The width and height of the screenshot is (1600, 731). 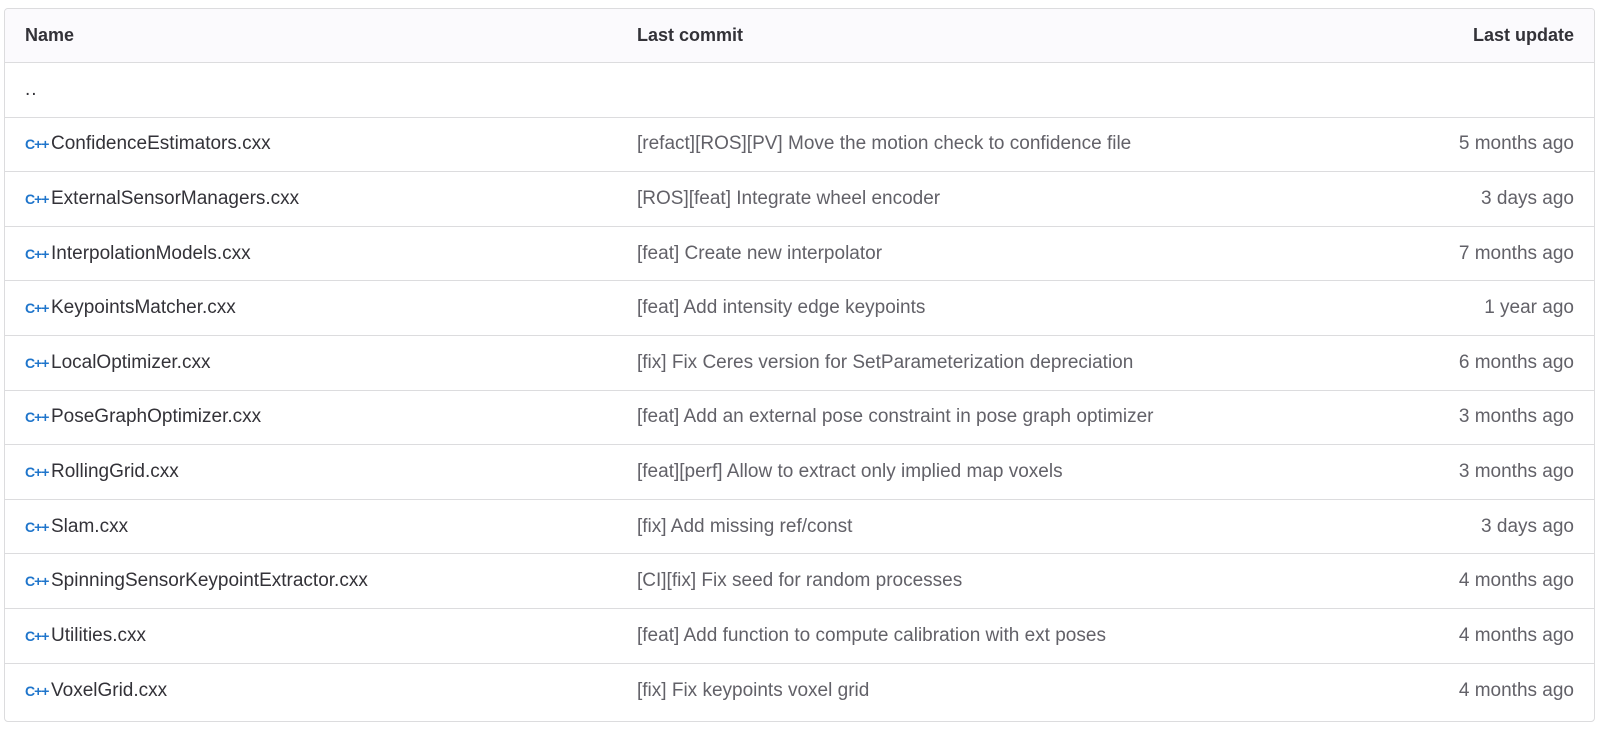 What do you see at coordinates (935, 527) in the screenshot?
I see `last-commit-message: [fix] Add missing ref/const` at bounding box center [935, 527].